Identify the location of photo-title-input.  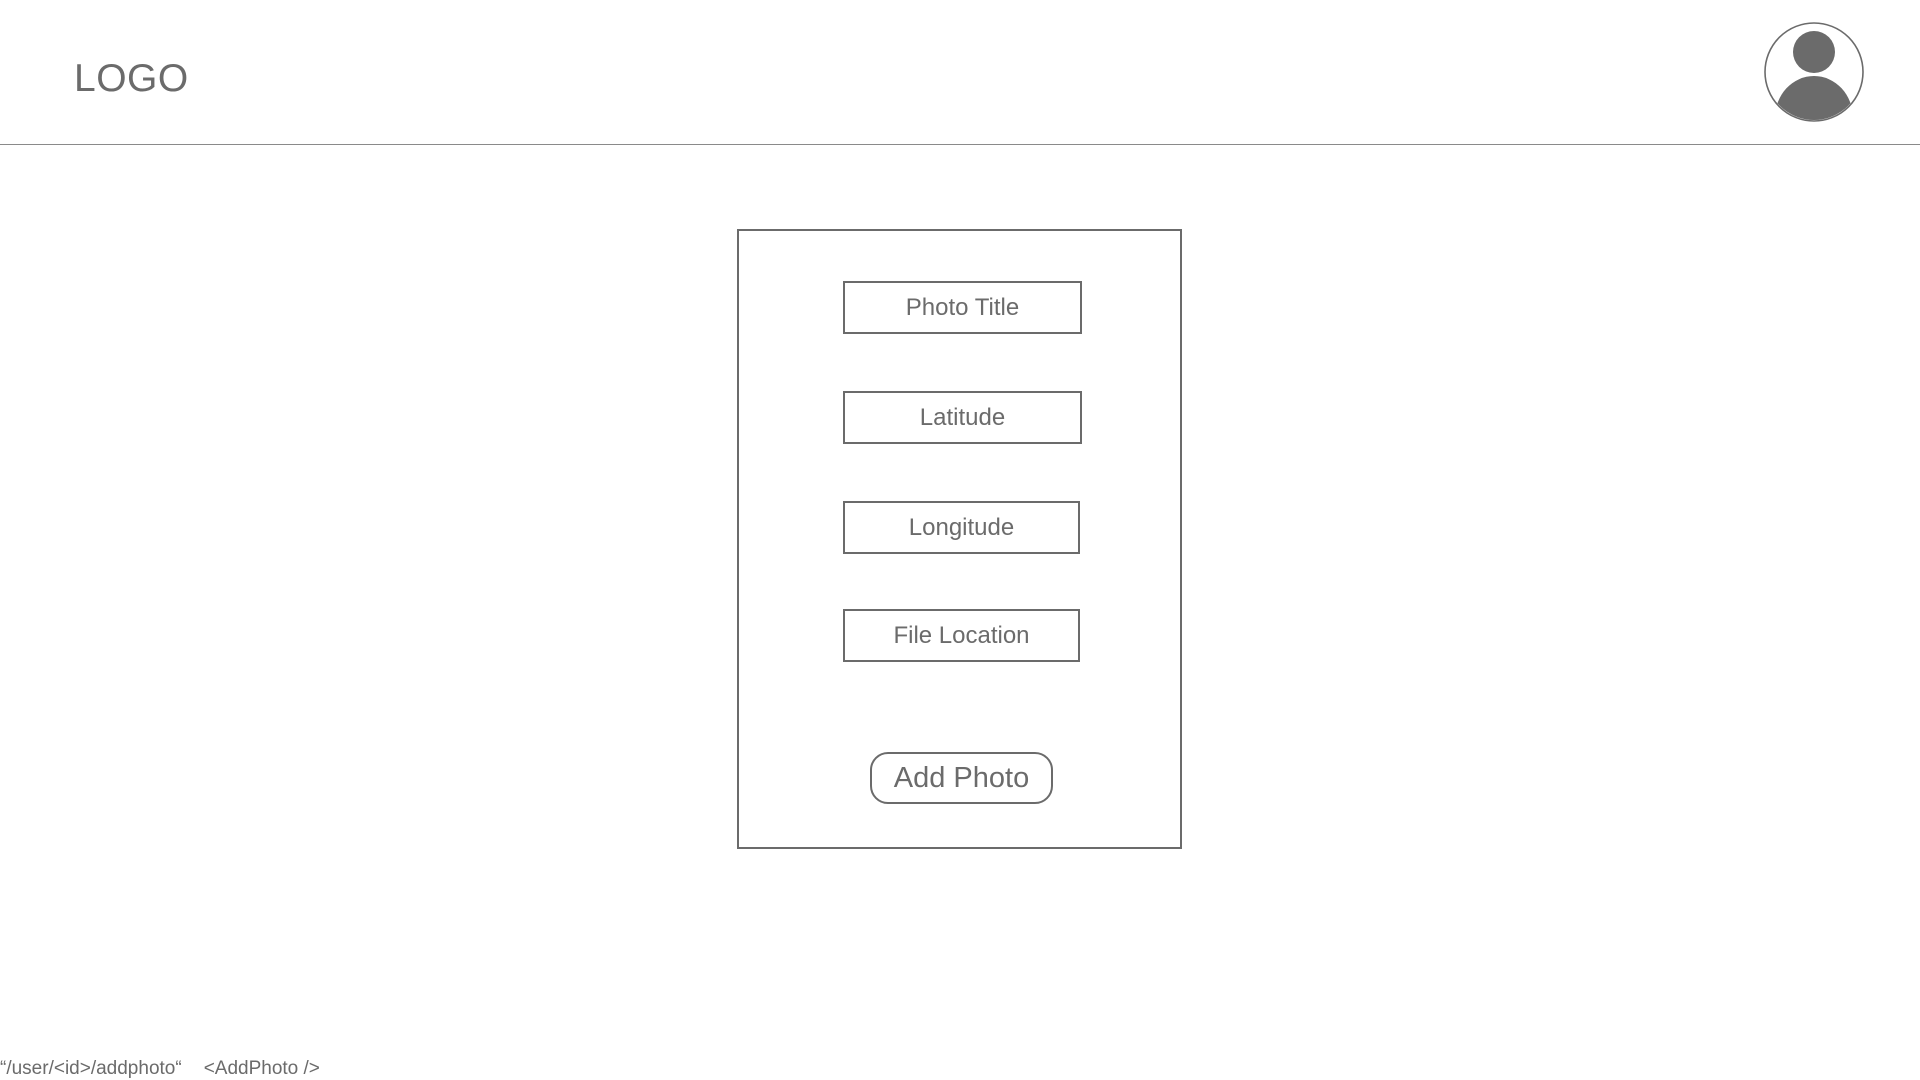
(962, 307).